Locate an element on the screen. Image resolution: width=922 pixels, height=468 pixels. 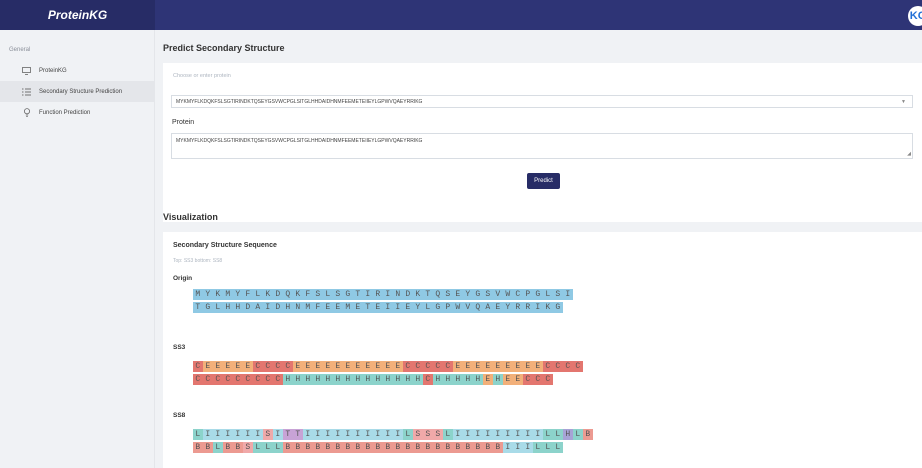
app-logo: ProteinKG is located at coordinates (77, 15).